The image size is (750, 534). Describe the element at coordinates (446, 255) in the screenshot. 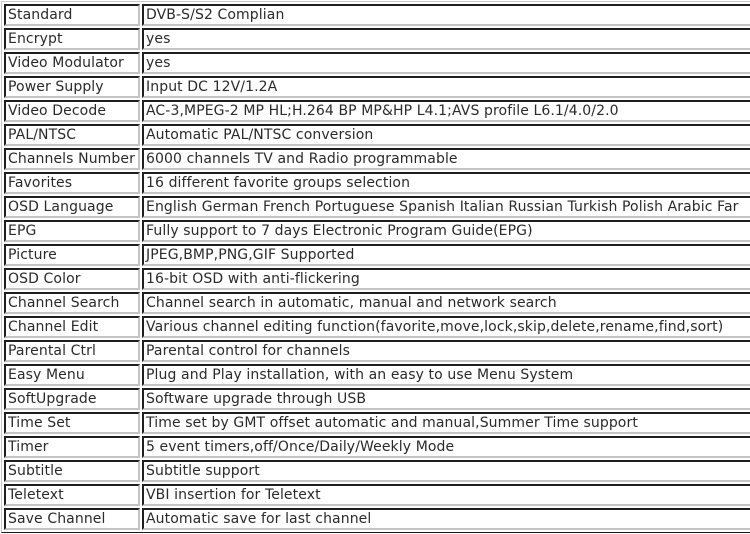

I see `spec-value: JPEG,BMP,PNG,GIF Supported` at that location.